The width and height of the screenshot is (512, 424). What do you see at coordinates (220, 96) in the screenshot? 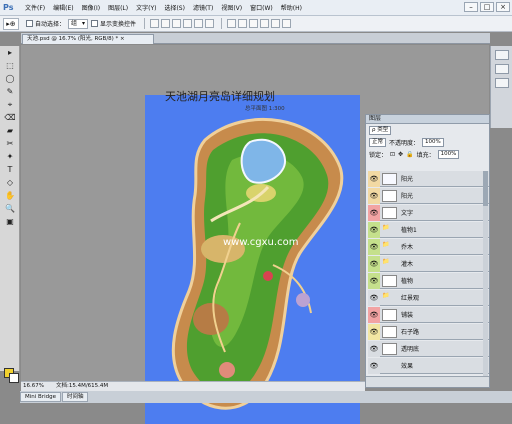
I see `map-title: 天池湖月亮岛详细规划` at bounding box center [220, 96].